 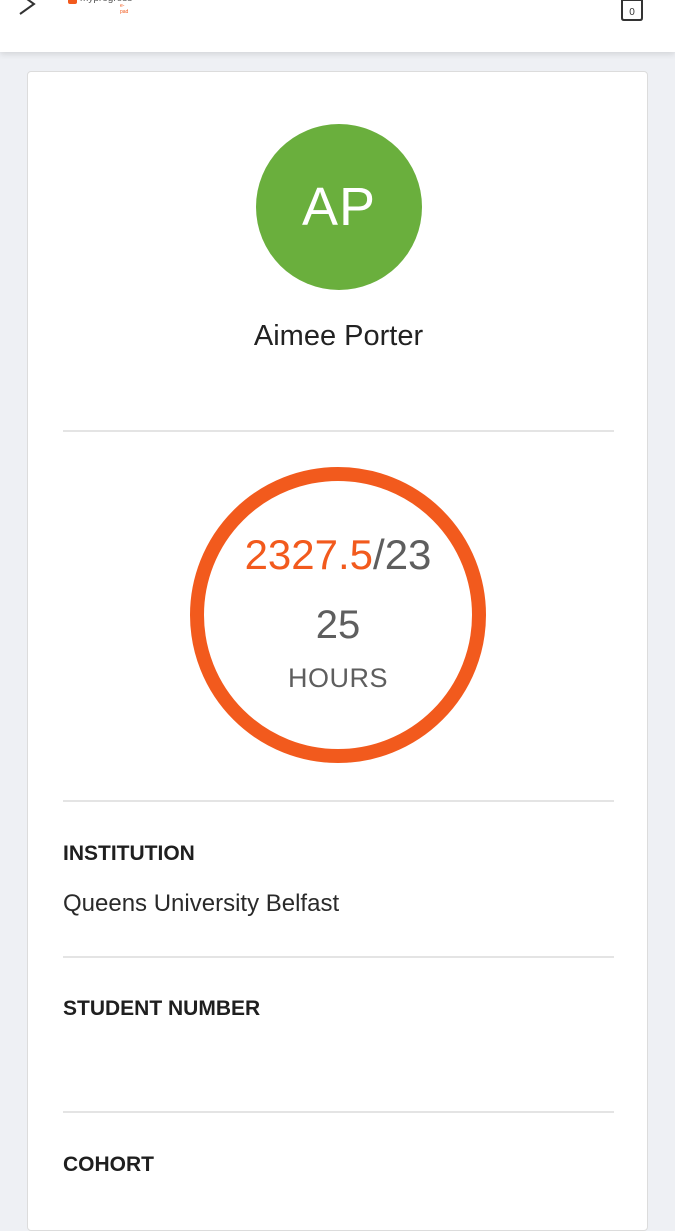 What do you see at coordinates (72, 2) in the screenshot?
I see `logo-mark` at bounding box center [72, 2].